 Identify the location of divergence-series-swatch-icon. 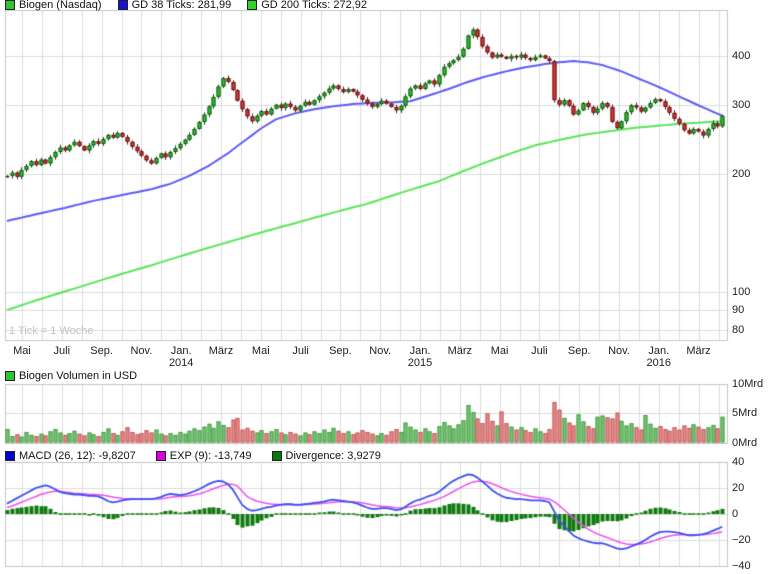
(276, 456).